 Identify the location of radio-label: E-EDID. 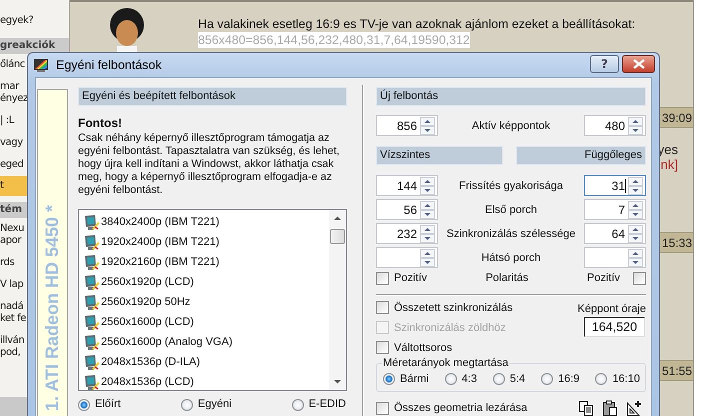
(327, 404).